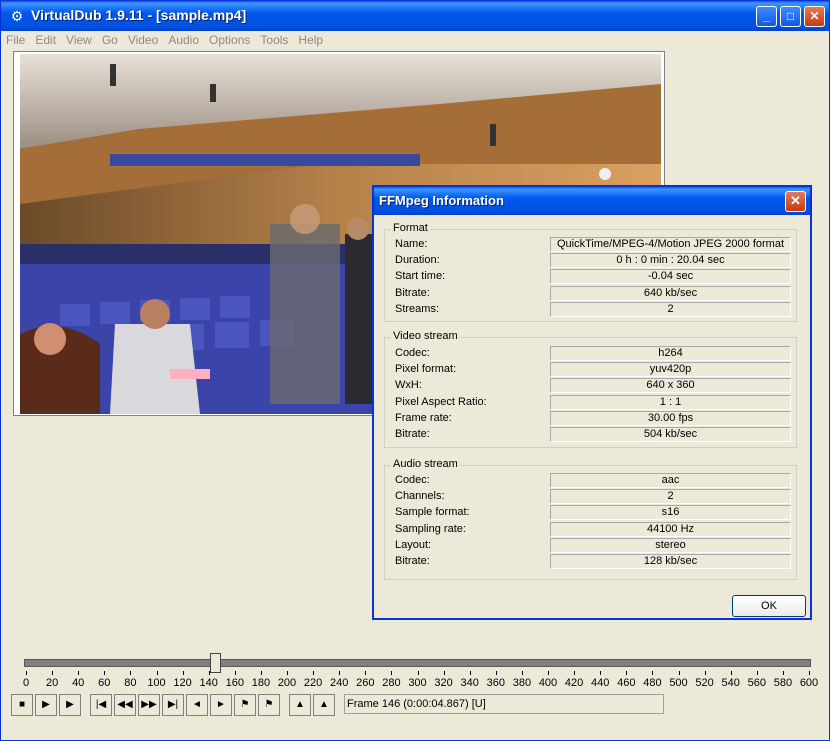 This screenshot has width=830, height=741. Describe the element at coordinates (430, 528) in the screenshot. I see `audio-field-label: Sampling rate:` at that location.